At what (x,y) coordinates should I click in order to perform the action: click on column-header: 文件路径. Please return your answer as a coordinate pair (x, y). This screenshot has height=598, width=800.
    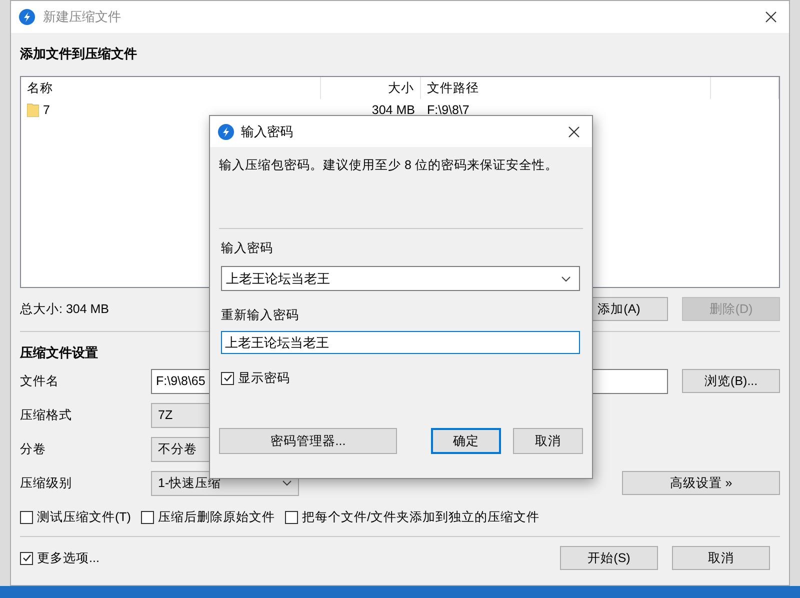
    Looking at the image, I should click on (566, 88).